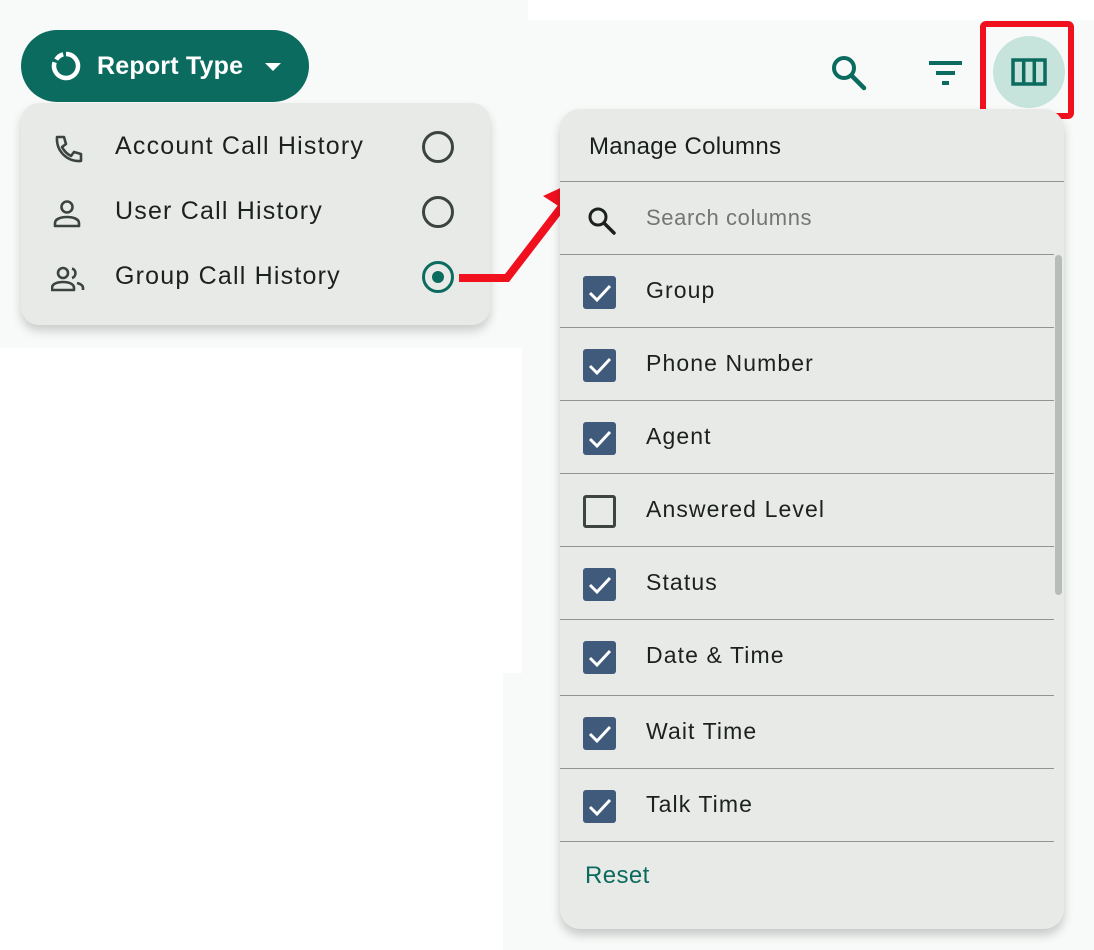 This screenshot has height=950, width=1094. Describe the element at coordinates (807, 656) in the screenshot. I see `column-item-date-time: Date & Time` at that location.